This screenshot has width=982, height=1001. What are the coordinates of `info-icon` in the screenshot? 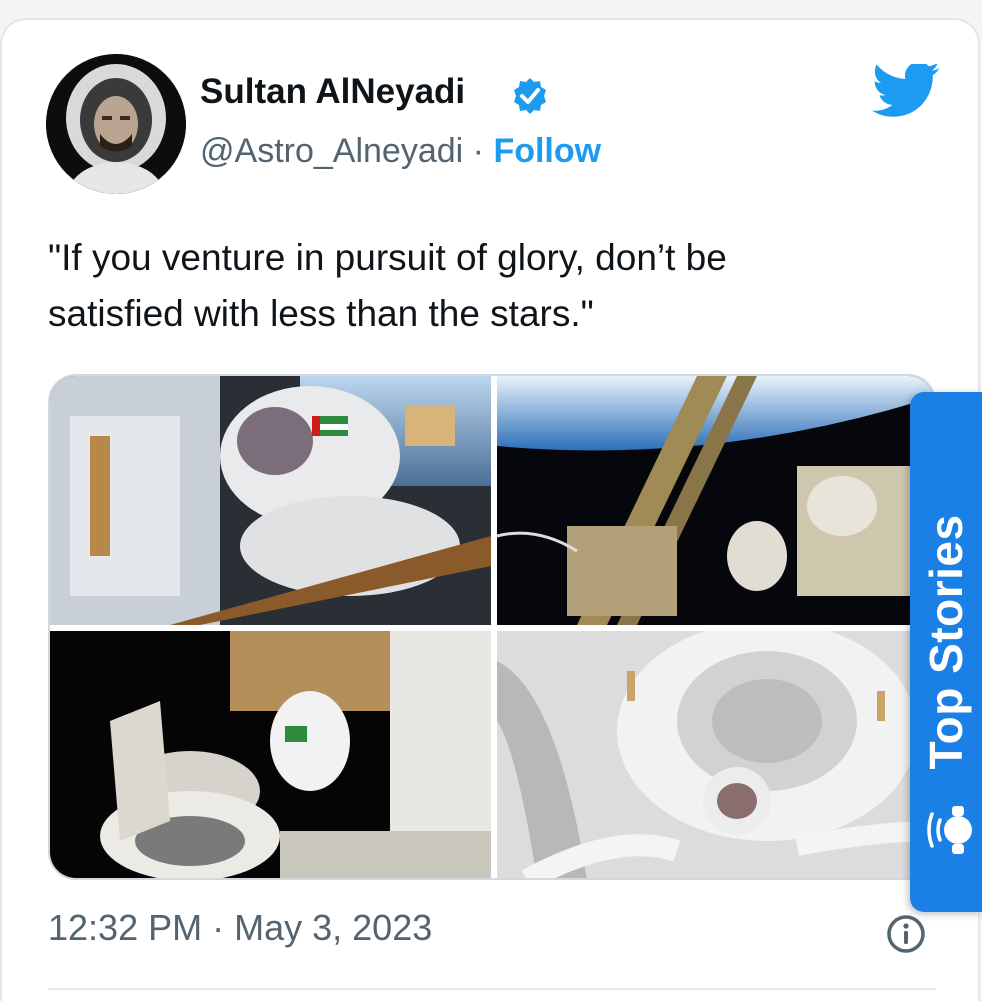 It's located at (906, 934).